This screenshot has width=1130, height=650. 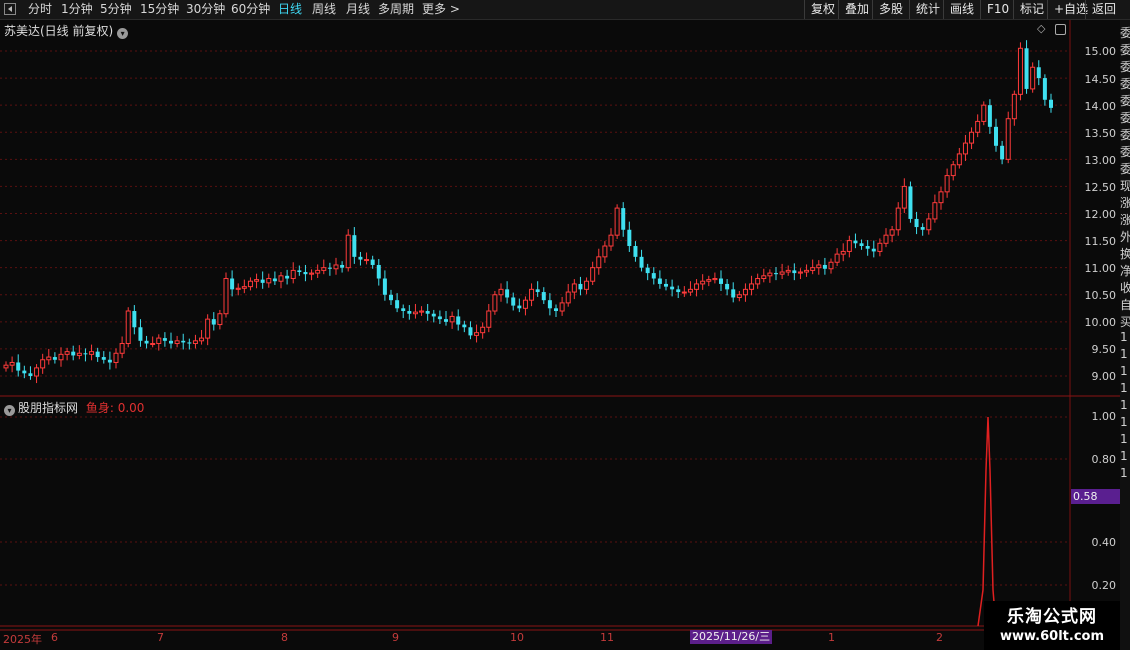 I want to click on cursor-value-tag: 0.58, so click(x=1095, y=496).